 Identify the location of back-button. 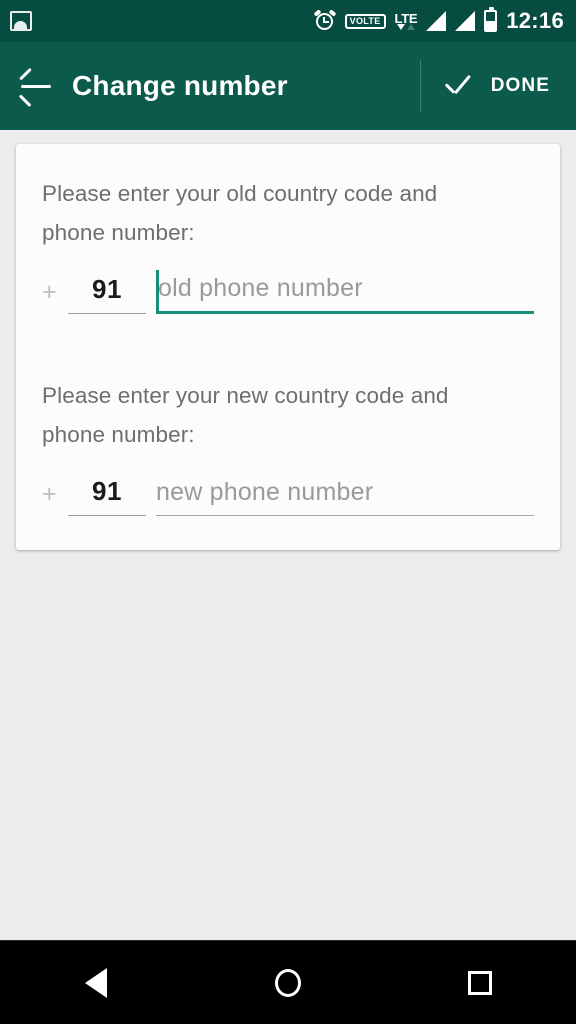
(36, 86).